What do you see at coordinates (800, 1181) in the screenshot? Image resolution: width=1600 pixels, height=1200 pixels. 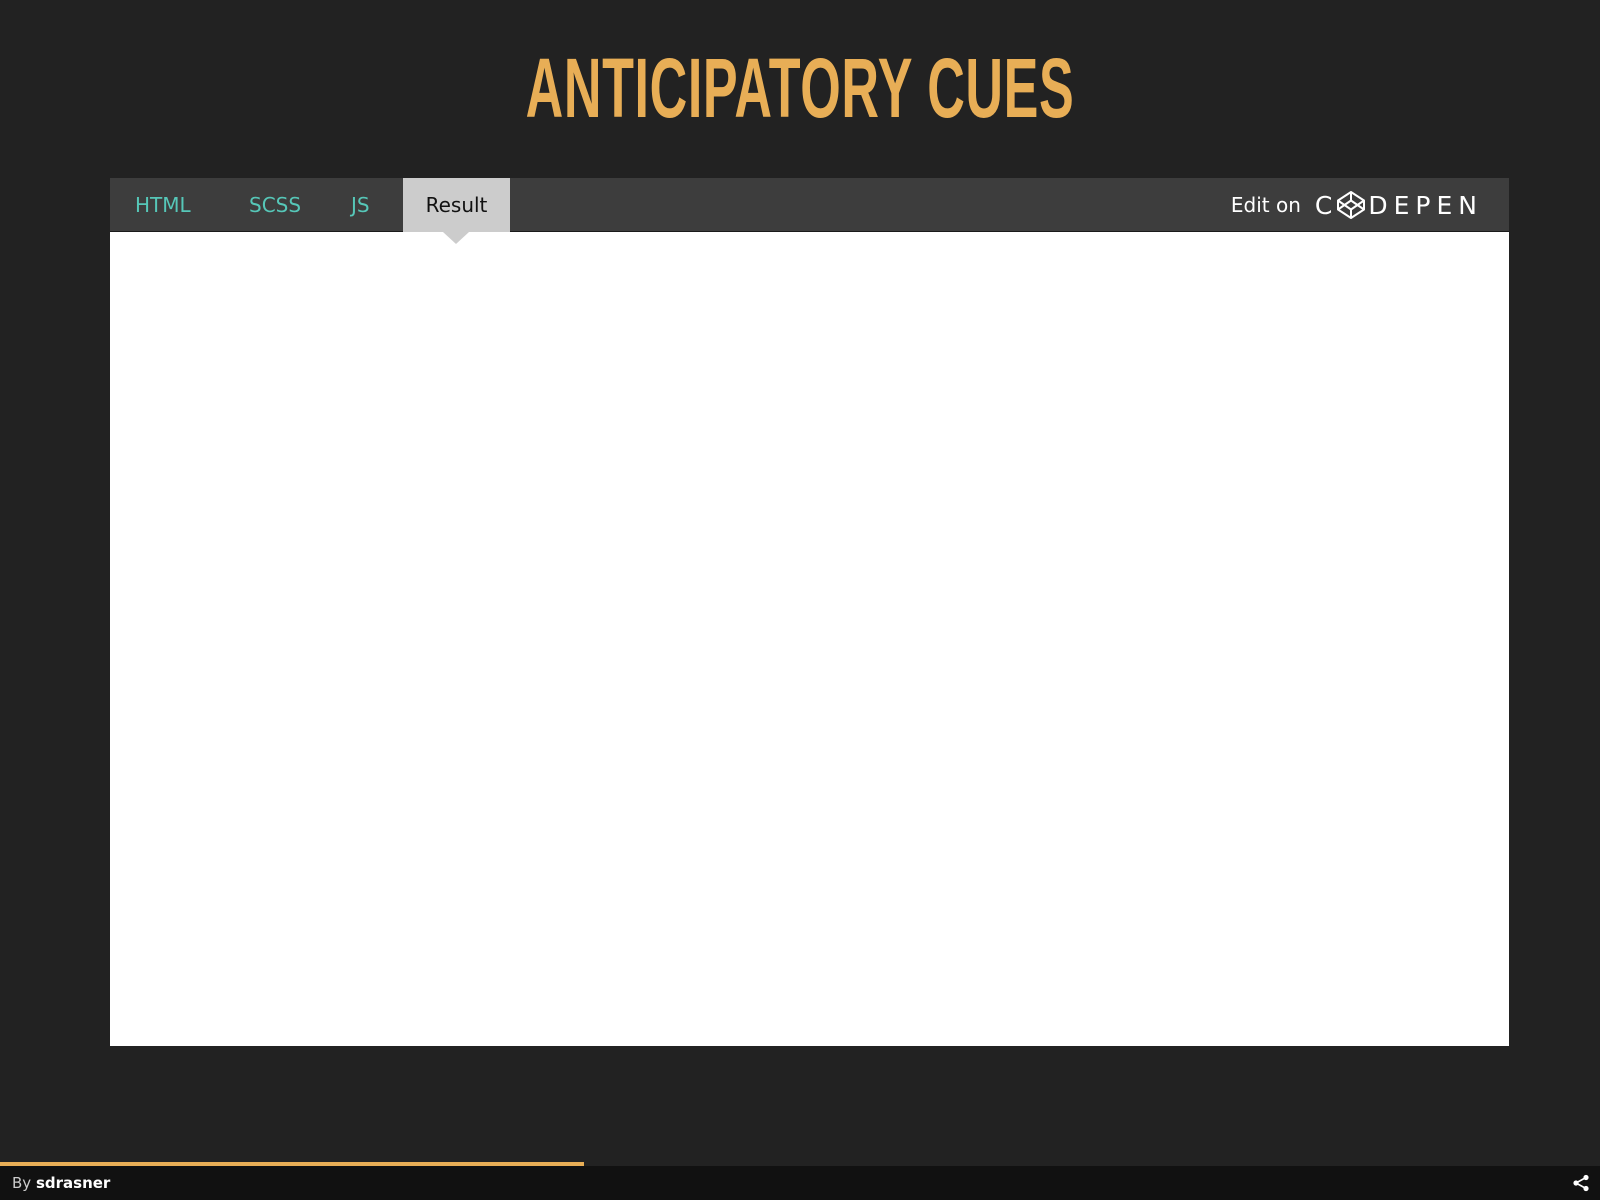 I see `footer-bar: By sdrasner` at bounding box center [800, 1181].